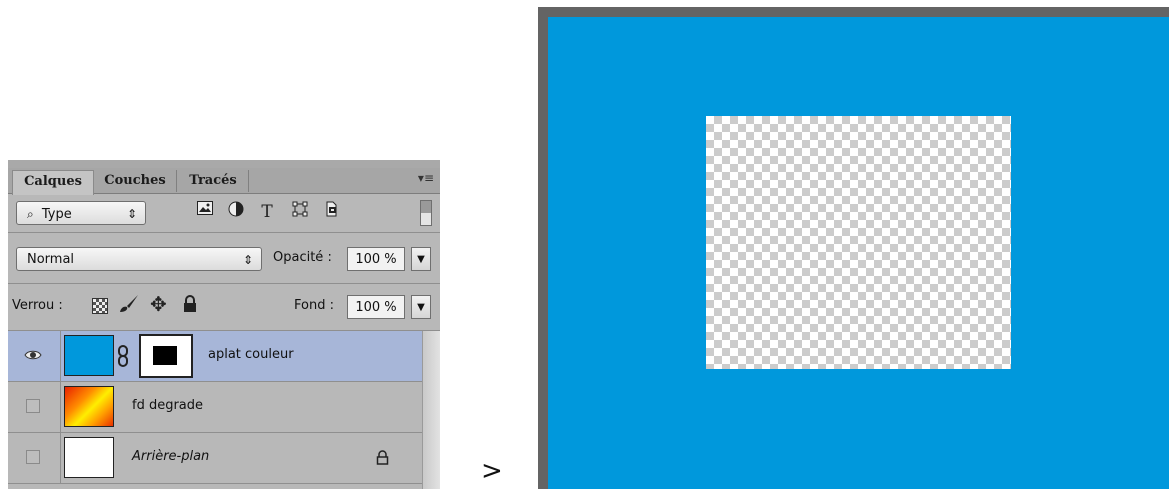 This screenshot has height=489, width=1169. Describe the element at coordinates (224, 307) in the screenshot. I see `lock-row: Verrou : ✥ Fond : 100 % ▼` at that location.